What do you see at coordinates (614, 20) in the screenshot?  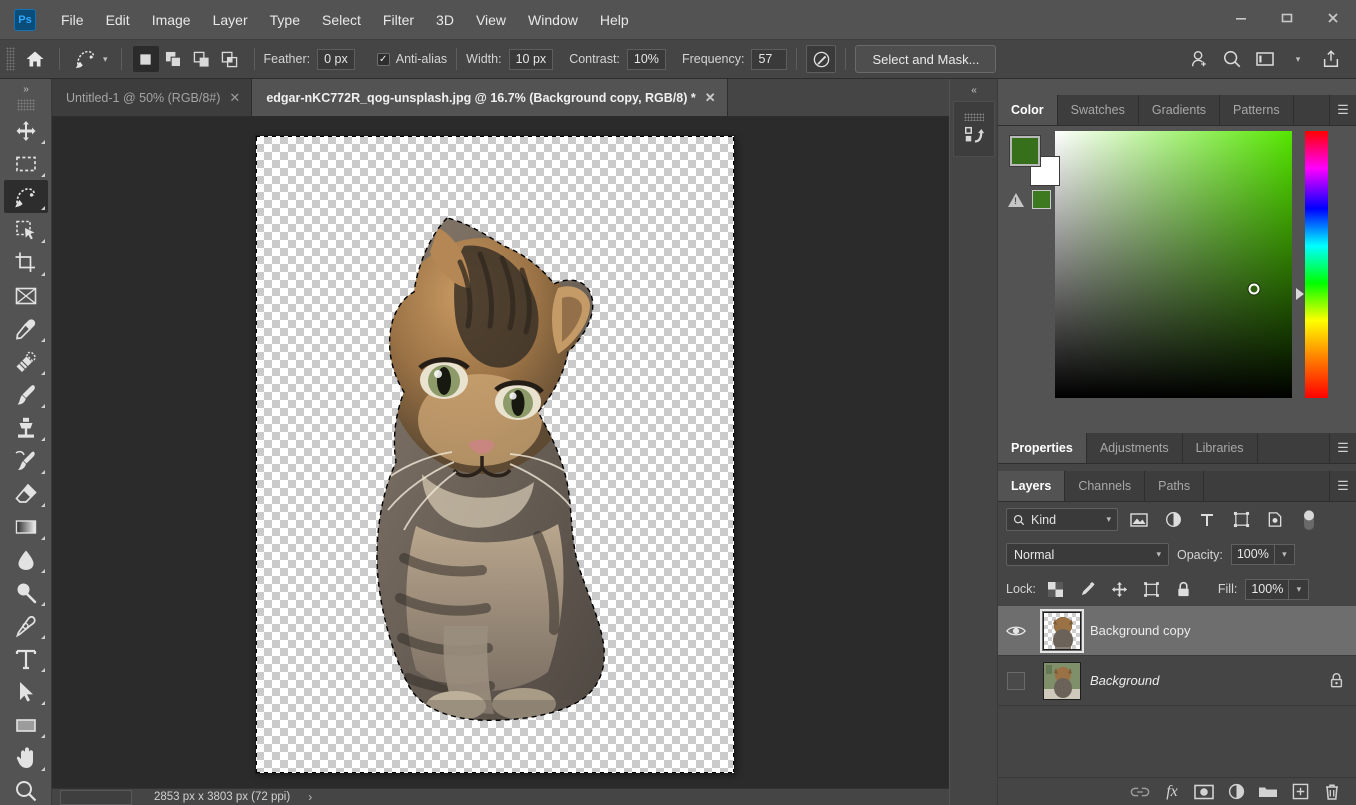 I see `menu-item-help: Help` at bounding box center [614, 20].